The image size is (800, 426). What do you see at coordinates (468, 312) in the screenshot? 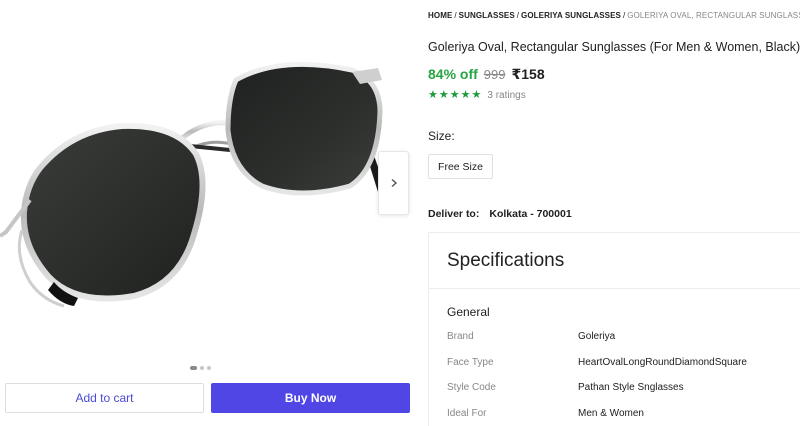
I see `spec-group-title: General` at bounding box center [468, 312].